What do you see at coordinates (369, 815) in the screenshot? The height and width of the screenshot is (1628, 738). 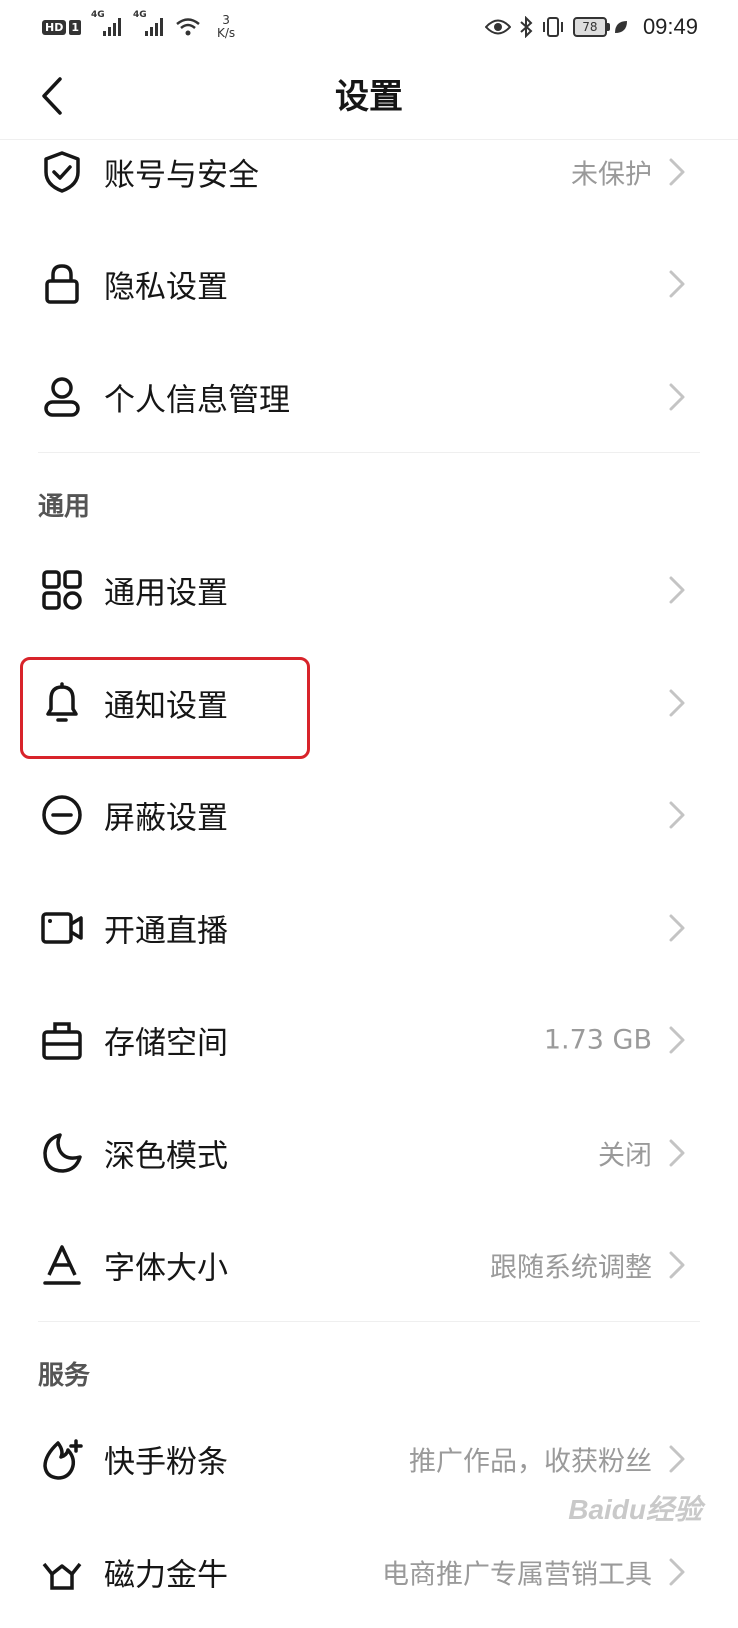 I see `settings-item-block: 屏蔽设置` at bounding box center [369, 815].